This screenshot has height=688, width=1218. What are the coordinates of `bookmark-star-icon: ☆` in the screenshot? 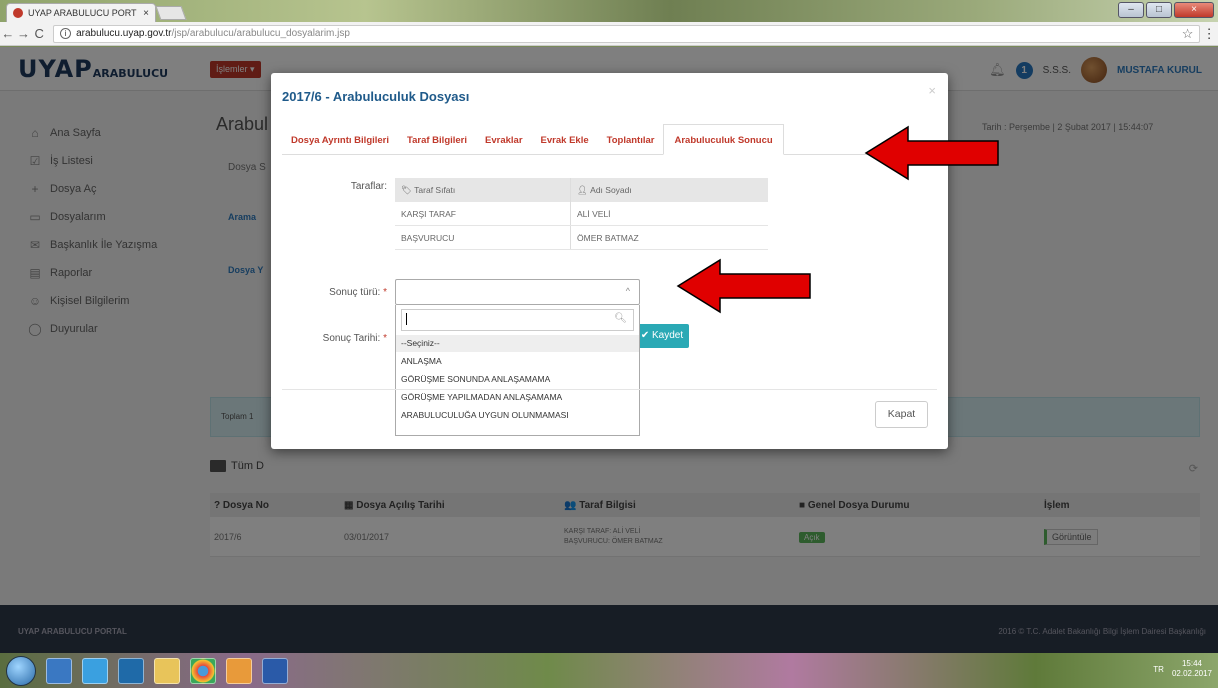 It's located at (1188, 34).